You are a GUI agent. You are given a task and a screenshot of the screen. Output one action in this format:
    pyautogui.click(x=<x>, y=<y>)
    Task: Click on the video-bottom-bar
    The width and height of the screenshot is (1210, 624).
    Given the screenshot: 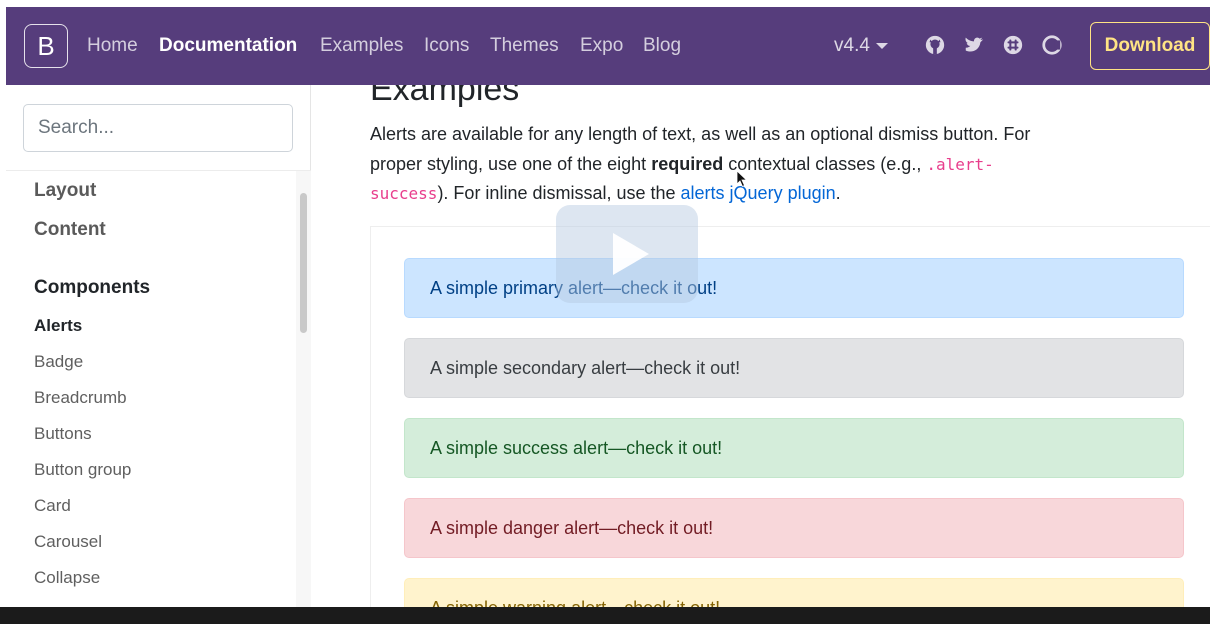 What is the action you would take?
    pyautogui.click(x=605, y=615)
    